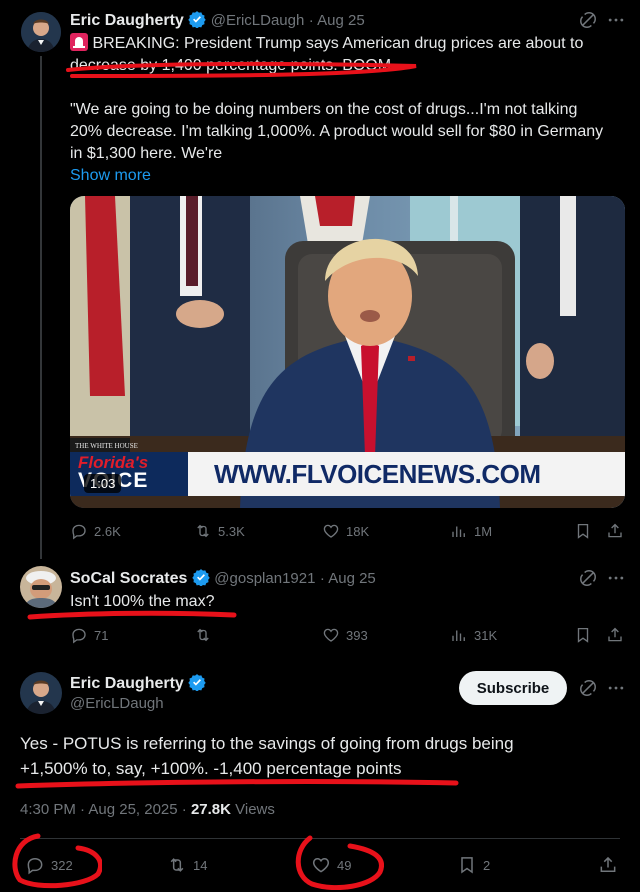 The height and width of the screenshot is (892, 640). Describe the element at coordinates (146, 153) in the screenshot. I see `quote-line3: in $1,300 here. We're` at that location.